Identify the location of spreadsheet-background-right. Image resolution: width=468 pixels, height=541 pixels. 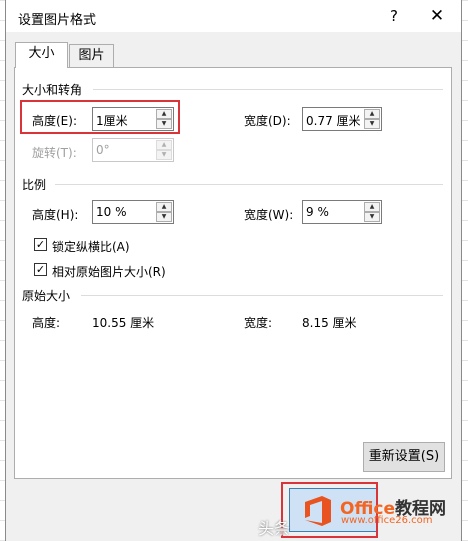
(465, 270).